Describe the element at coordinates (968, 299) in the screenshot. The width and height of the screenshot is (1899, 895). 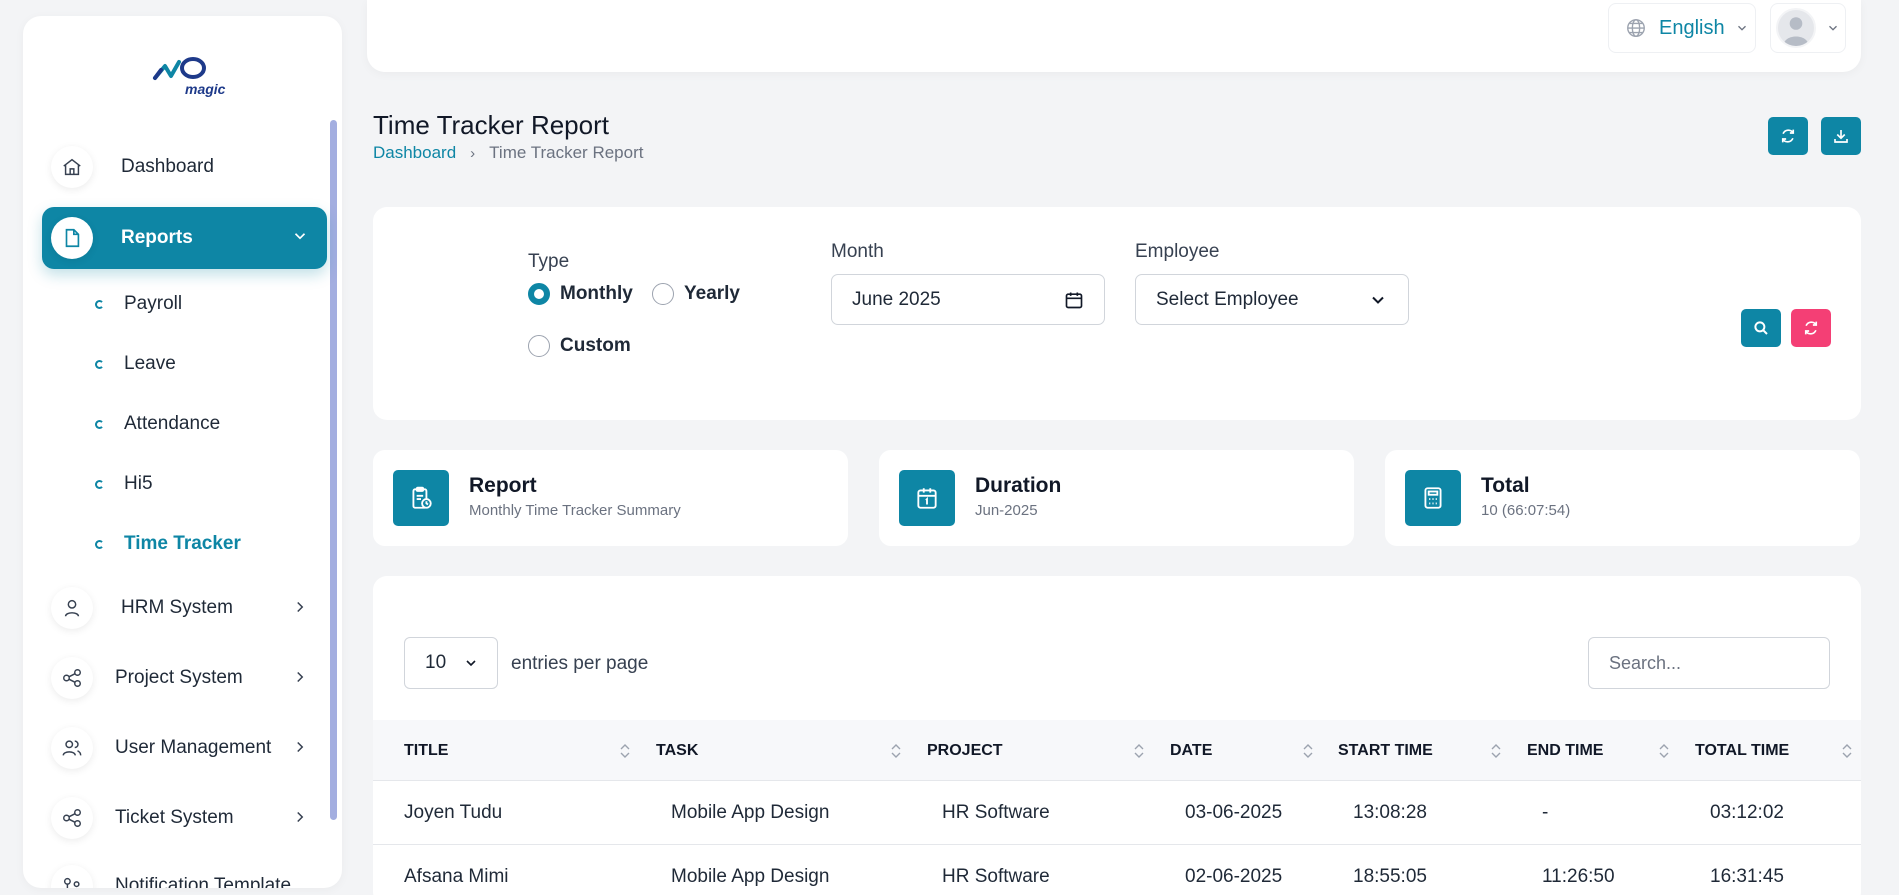
I see `month-picker: June 2025` at that location.